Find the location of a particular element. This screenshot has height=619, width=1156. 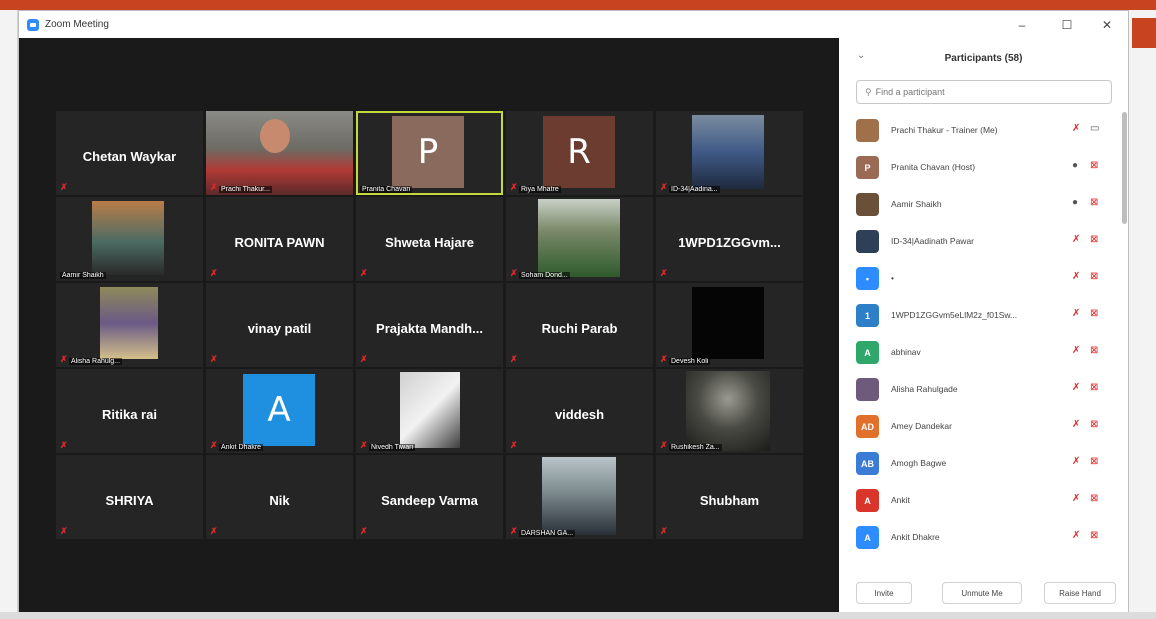

search-input is located at coordinates (985, 92).